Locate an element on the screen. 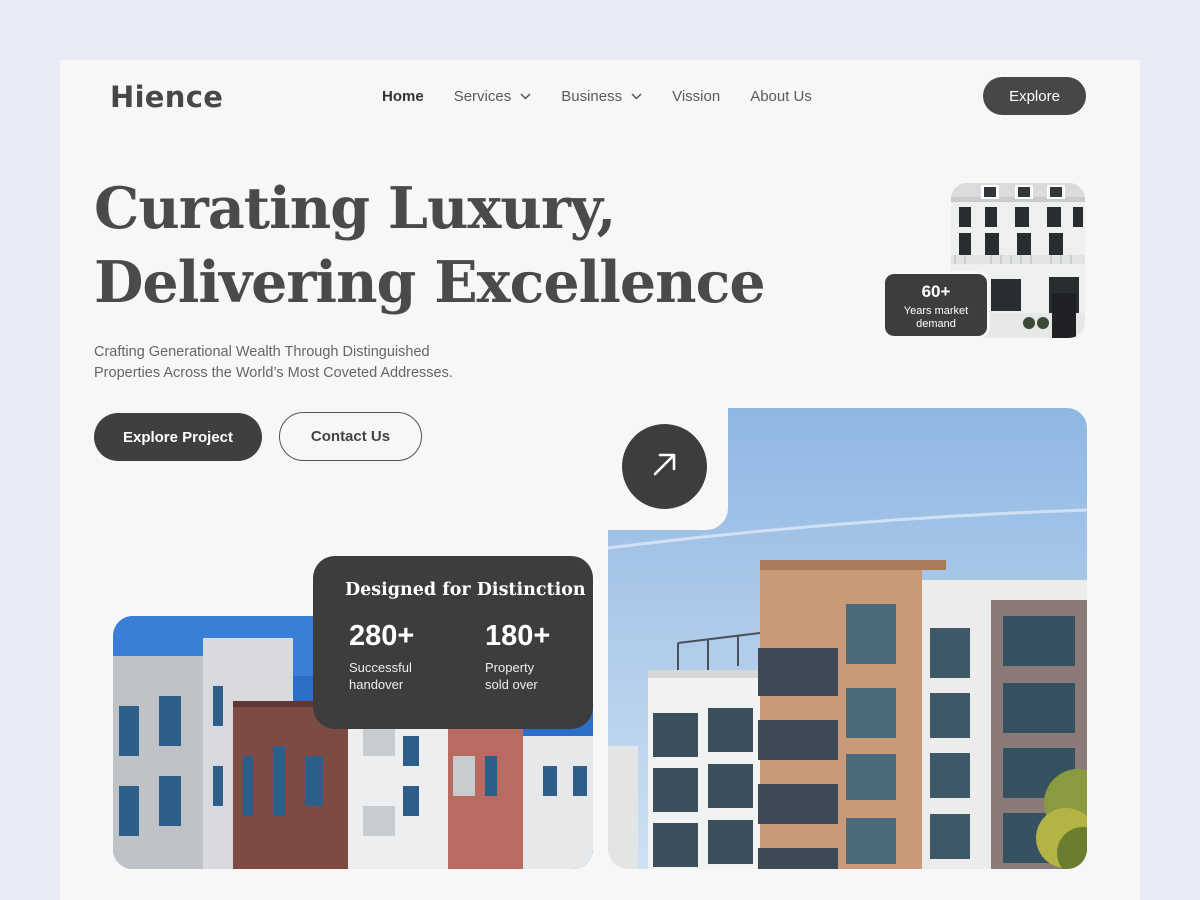 The height and width of the screenshot is (900, 1200). explore-button: Explore is located at coordinates (1034, 96).